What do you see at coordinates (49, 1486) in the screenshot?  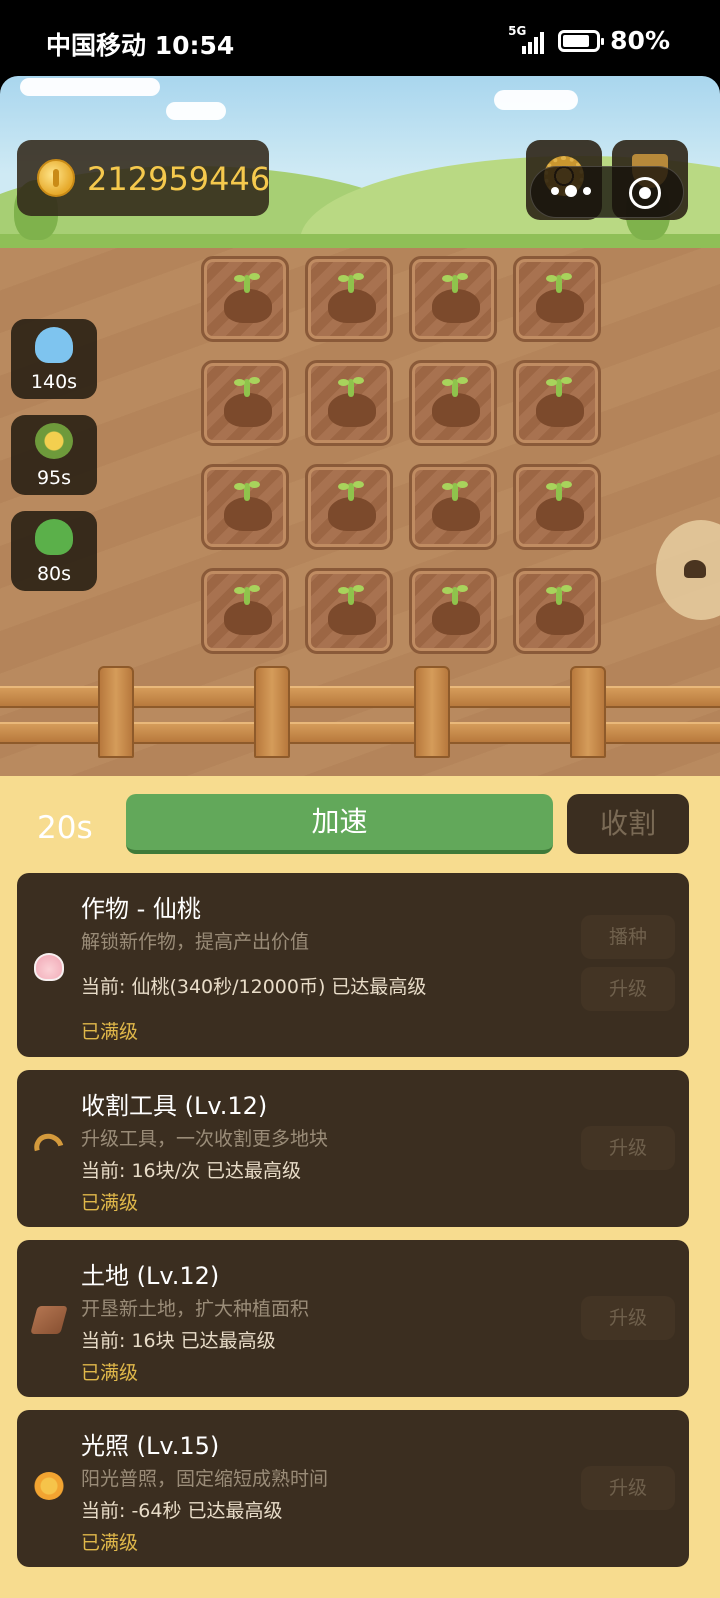 I see `sun-icon` at bounding box center [49, 1486].